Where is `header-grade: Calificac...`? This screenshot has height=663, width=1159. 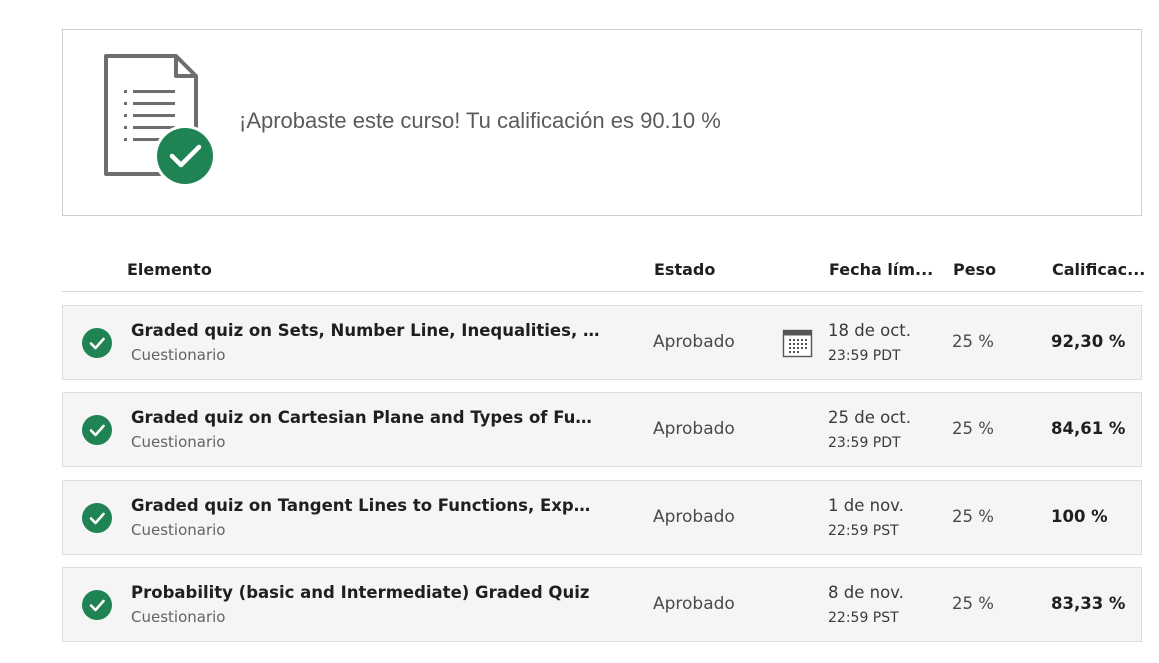
header-grade: Calificac... is located at coordinates (1098, 269).